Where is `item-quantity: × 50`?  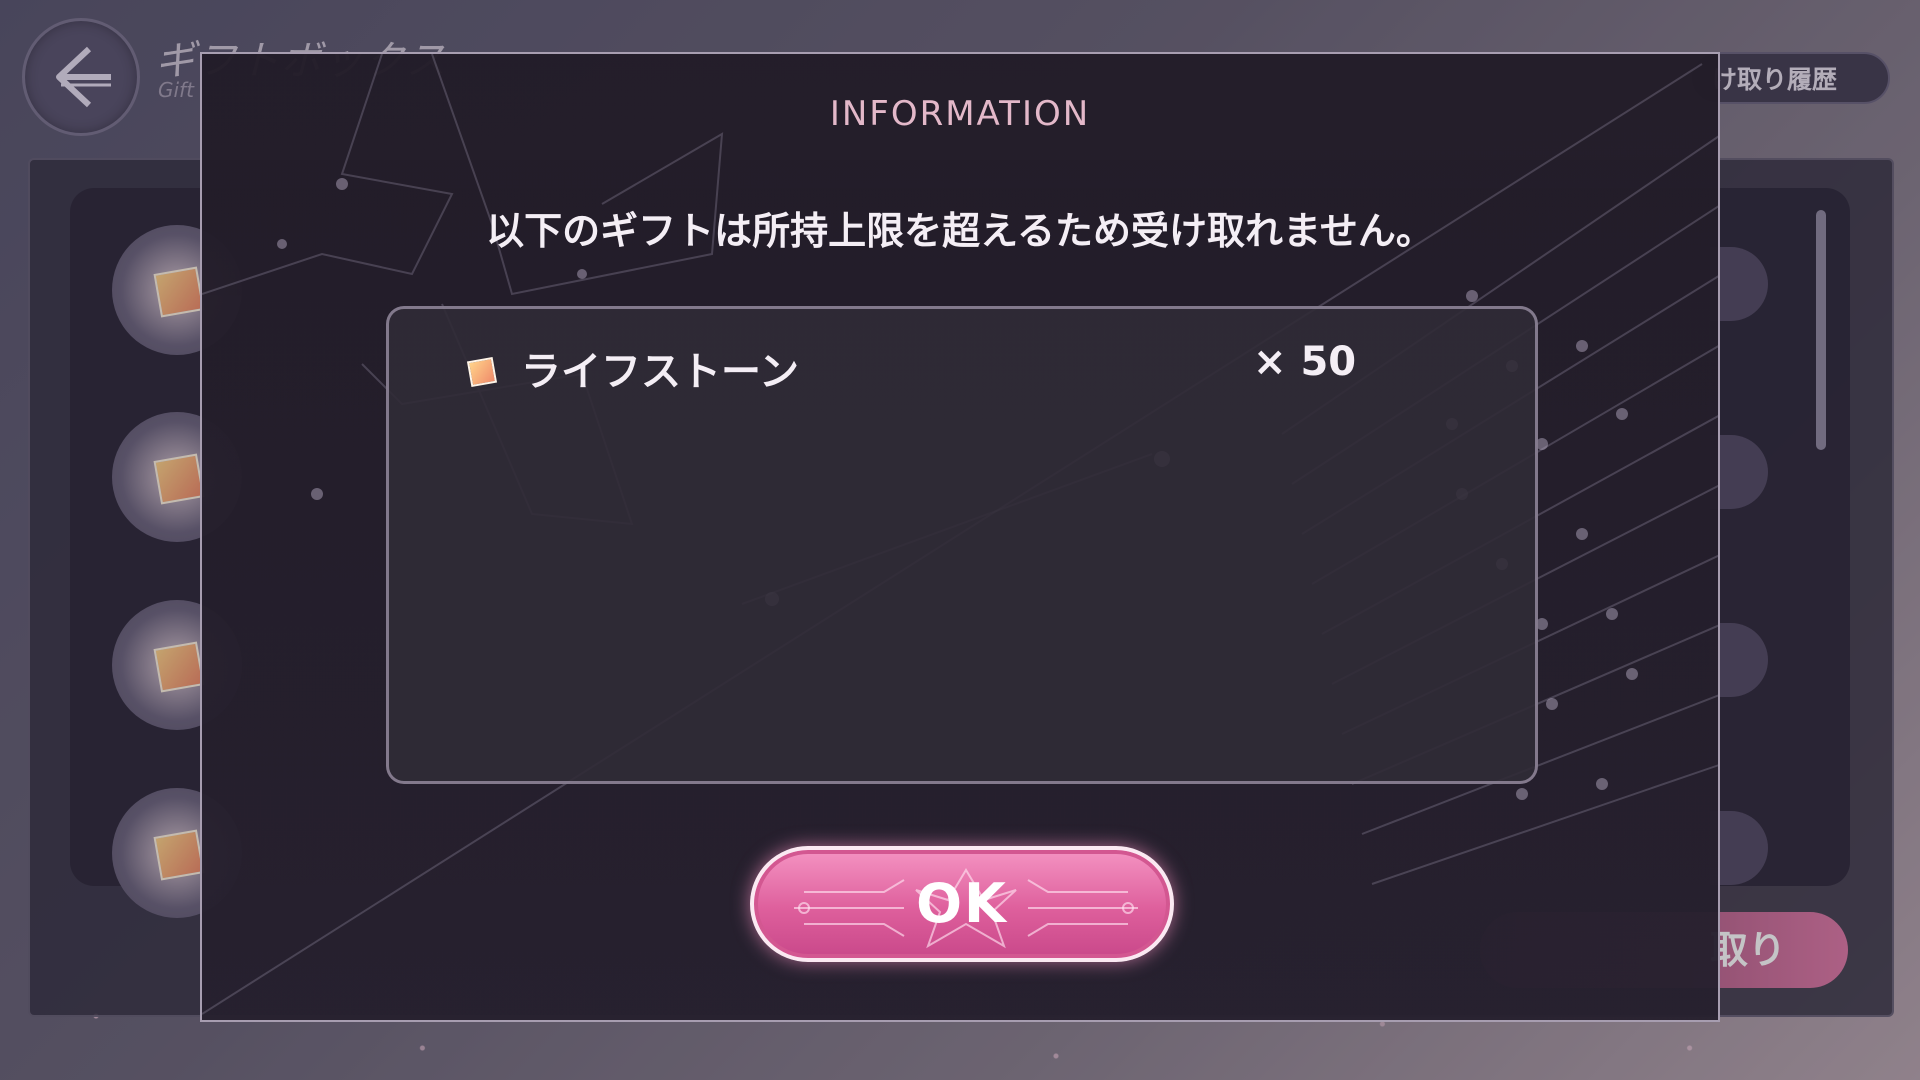 item-quantity: × 50 is located at coordinates (1305, 362).